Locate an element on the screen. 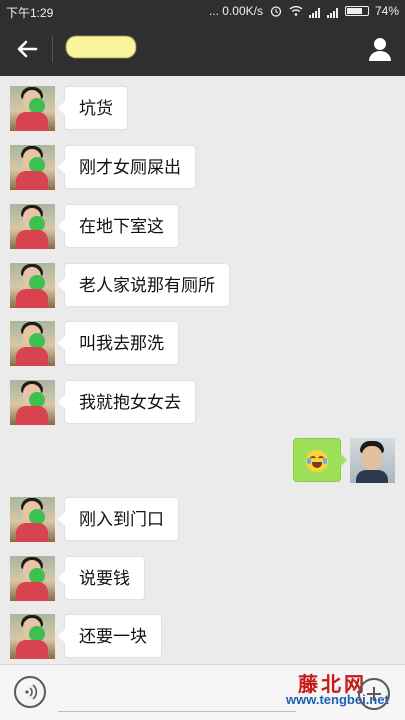  battery-percent: 74% is located at coordinates (386, 11).